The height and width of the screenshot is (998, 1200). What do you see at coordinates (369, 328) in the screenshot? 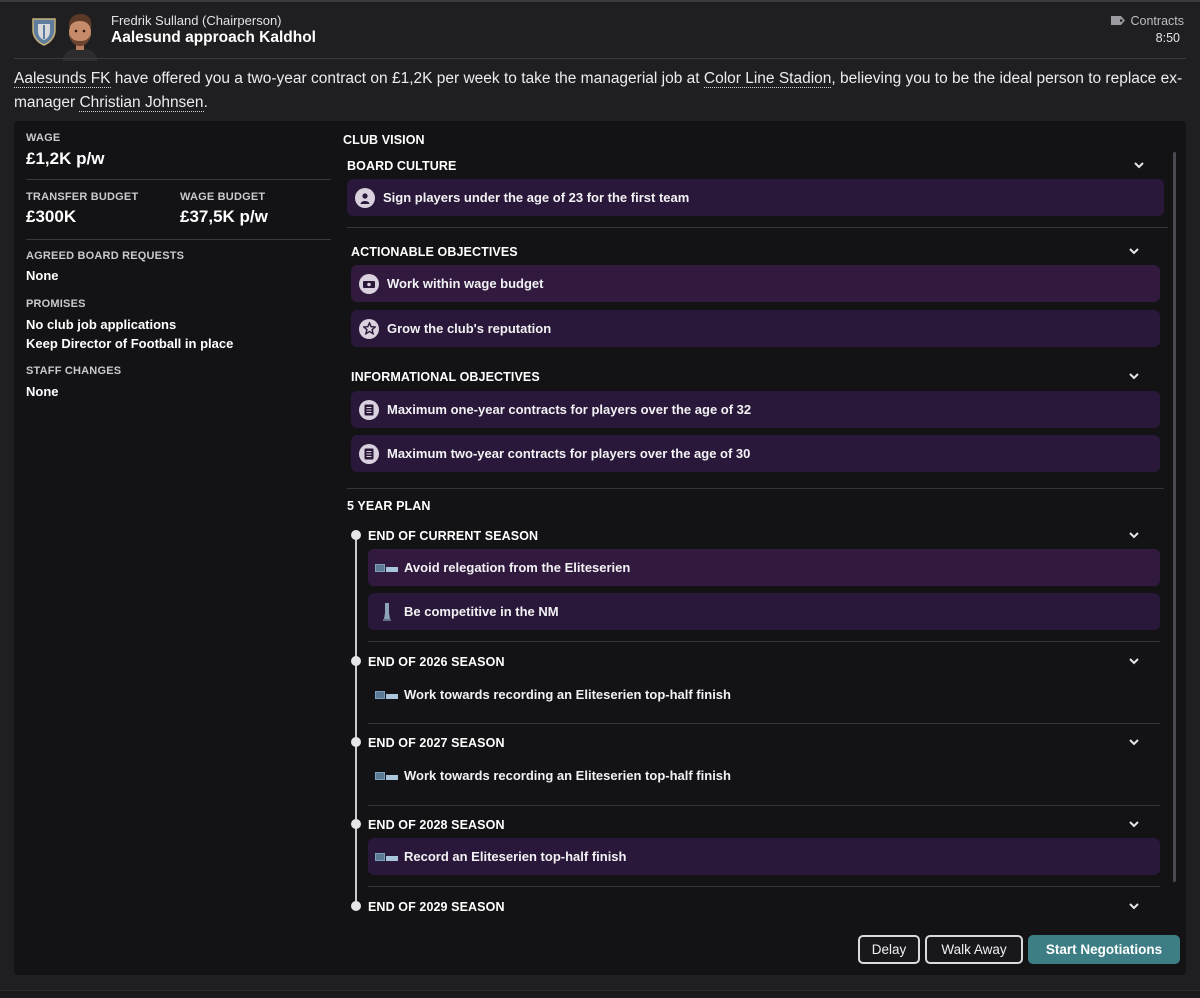
I see `star-icon` at bounding box center [369, 328].